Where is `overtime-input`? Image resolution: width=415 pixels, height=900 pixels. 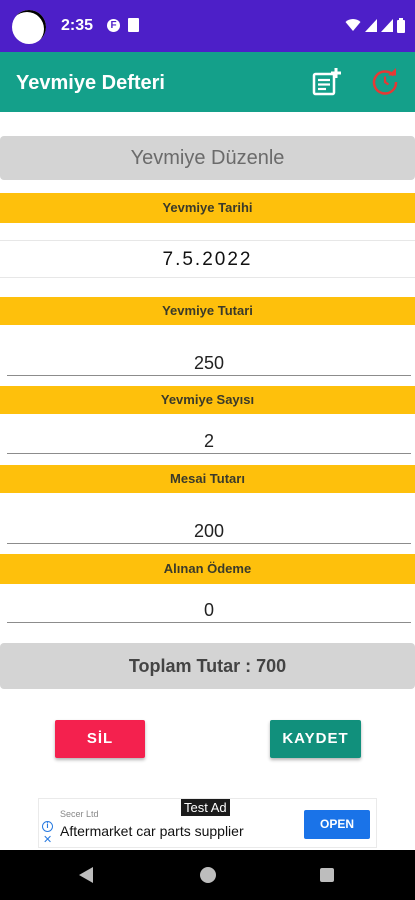 overtime-input is located at coordinates (209, 529).